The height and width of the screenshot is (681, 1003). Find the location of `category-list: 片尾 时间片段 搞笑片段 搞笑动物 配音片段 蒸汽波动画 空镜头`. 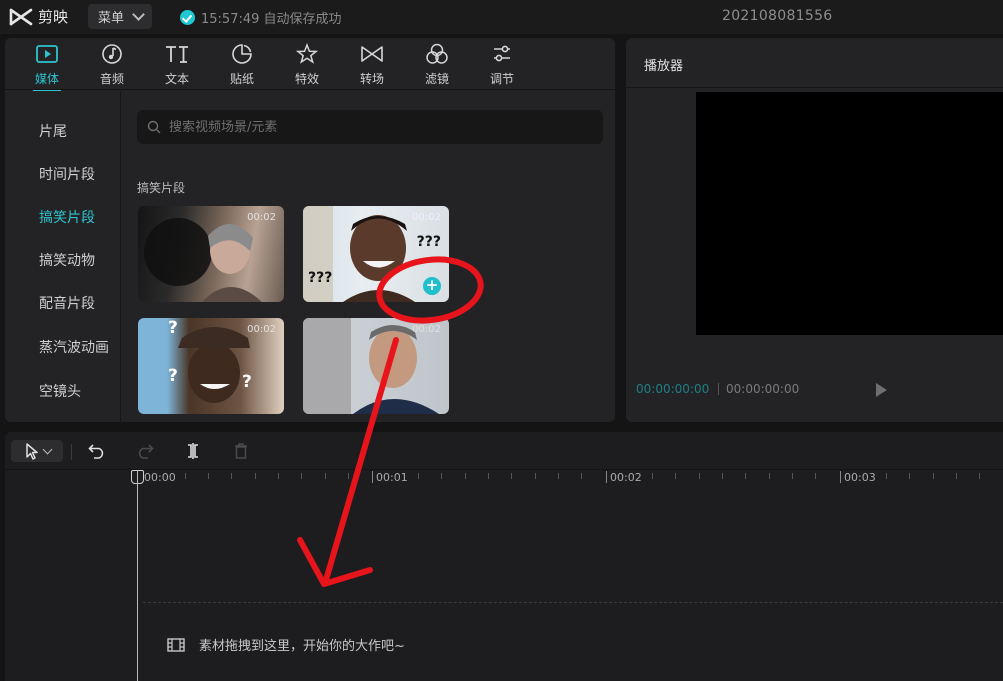

category-list: 片尾 时间片段 搞笑片段 搞笑动物 配音片段 蒸汽波动画 空镜头 is located at coordinates (63, 256).